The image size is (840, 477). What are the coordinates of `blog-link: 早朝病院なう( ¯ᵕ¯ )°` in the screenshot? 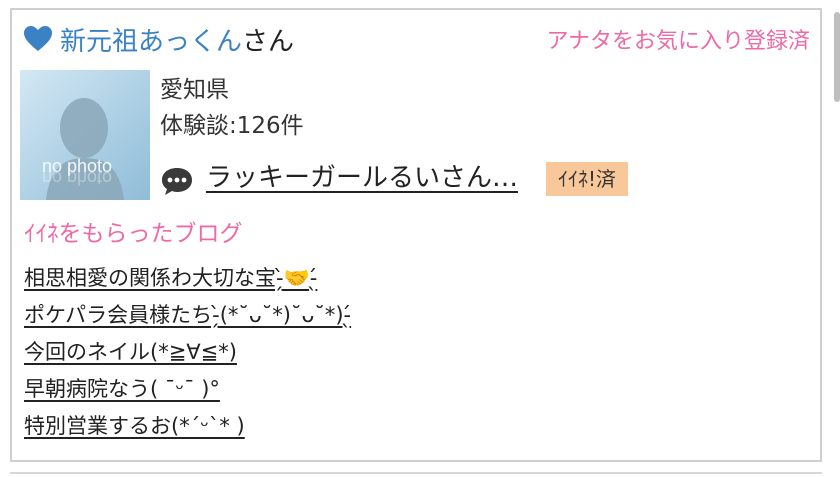 It's located at (122, 389).